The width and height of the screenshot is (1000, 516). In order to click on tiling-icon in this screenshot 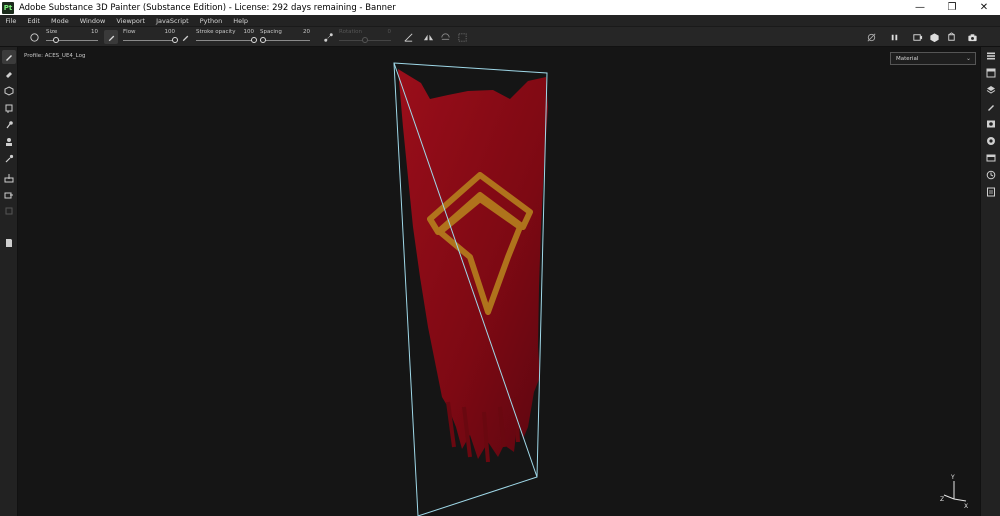, I will do `click(445, 37)`.